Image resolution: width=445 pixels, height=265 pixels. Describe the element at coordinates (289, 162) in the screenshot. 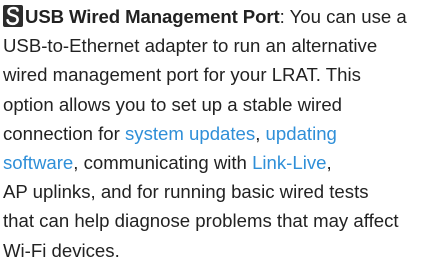

I see `link-live-link: Link-Live` at that location.